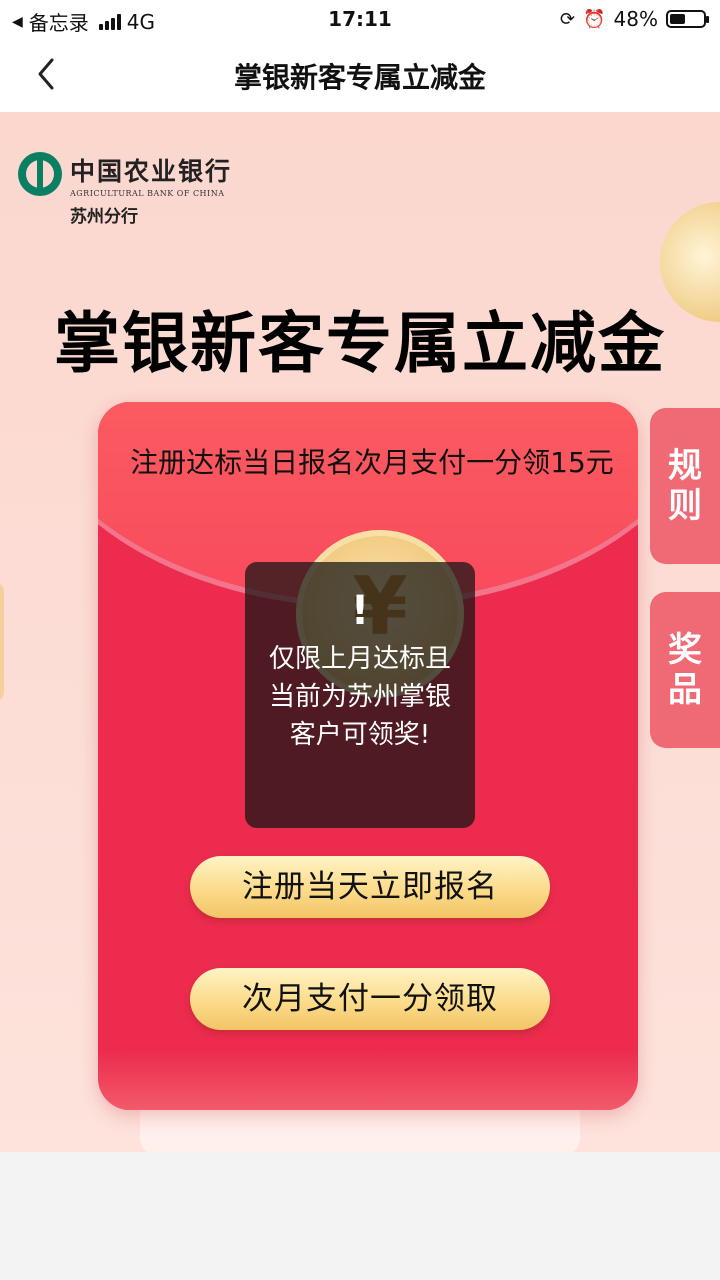  I want to click on decorative-edge, so click(2, 642).